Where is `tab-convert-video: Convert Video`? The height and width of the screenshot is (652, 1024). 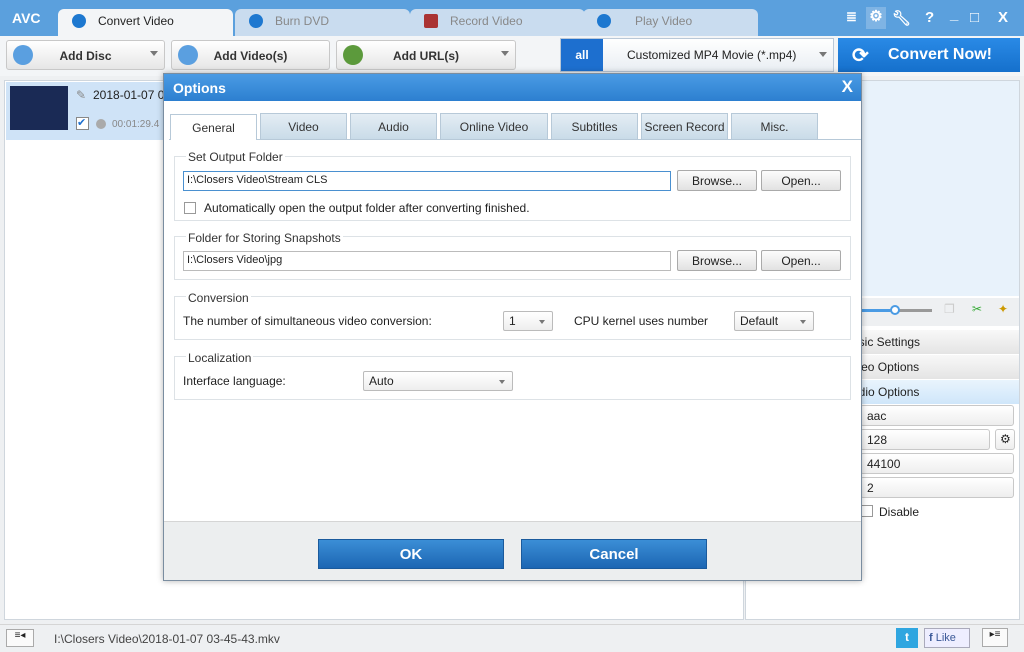 tab-convert-video: Convert Video is located at coordinates (145, 22).